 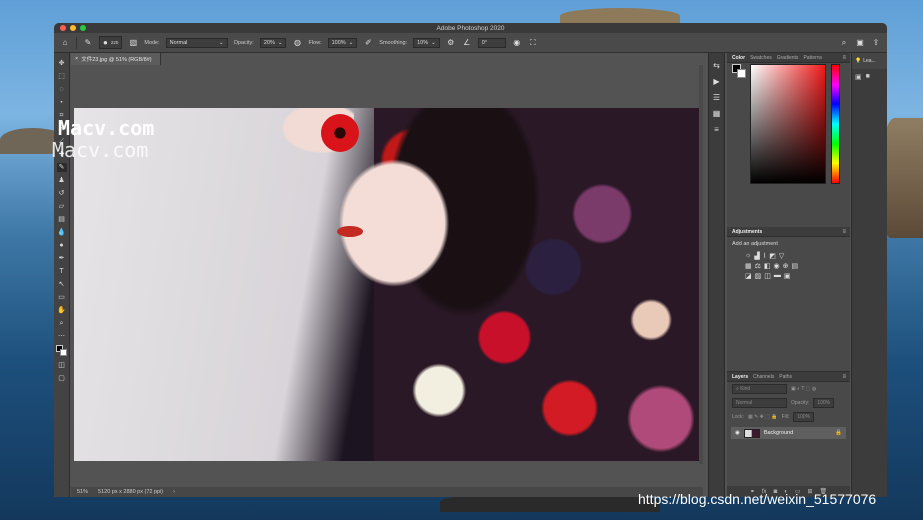 I want to click on brush-size-picker: ● 220, so click(x=111, y=42).